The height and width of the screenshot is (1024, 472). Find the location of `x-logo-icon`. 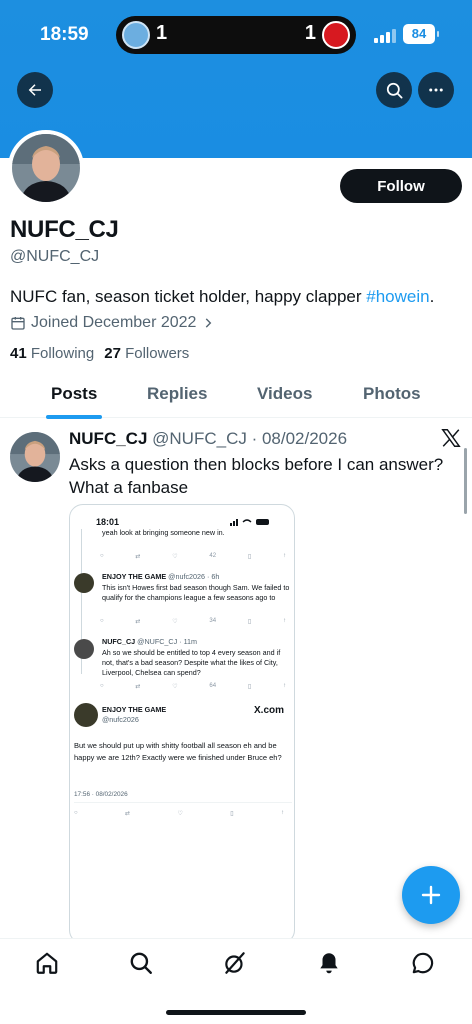

x-logo-icon is located at coordinates (451, 438).